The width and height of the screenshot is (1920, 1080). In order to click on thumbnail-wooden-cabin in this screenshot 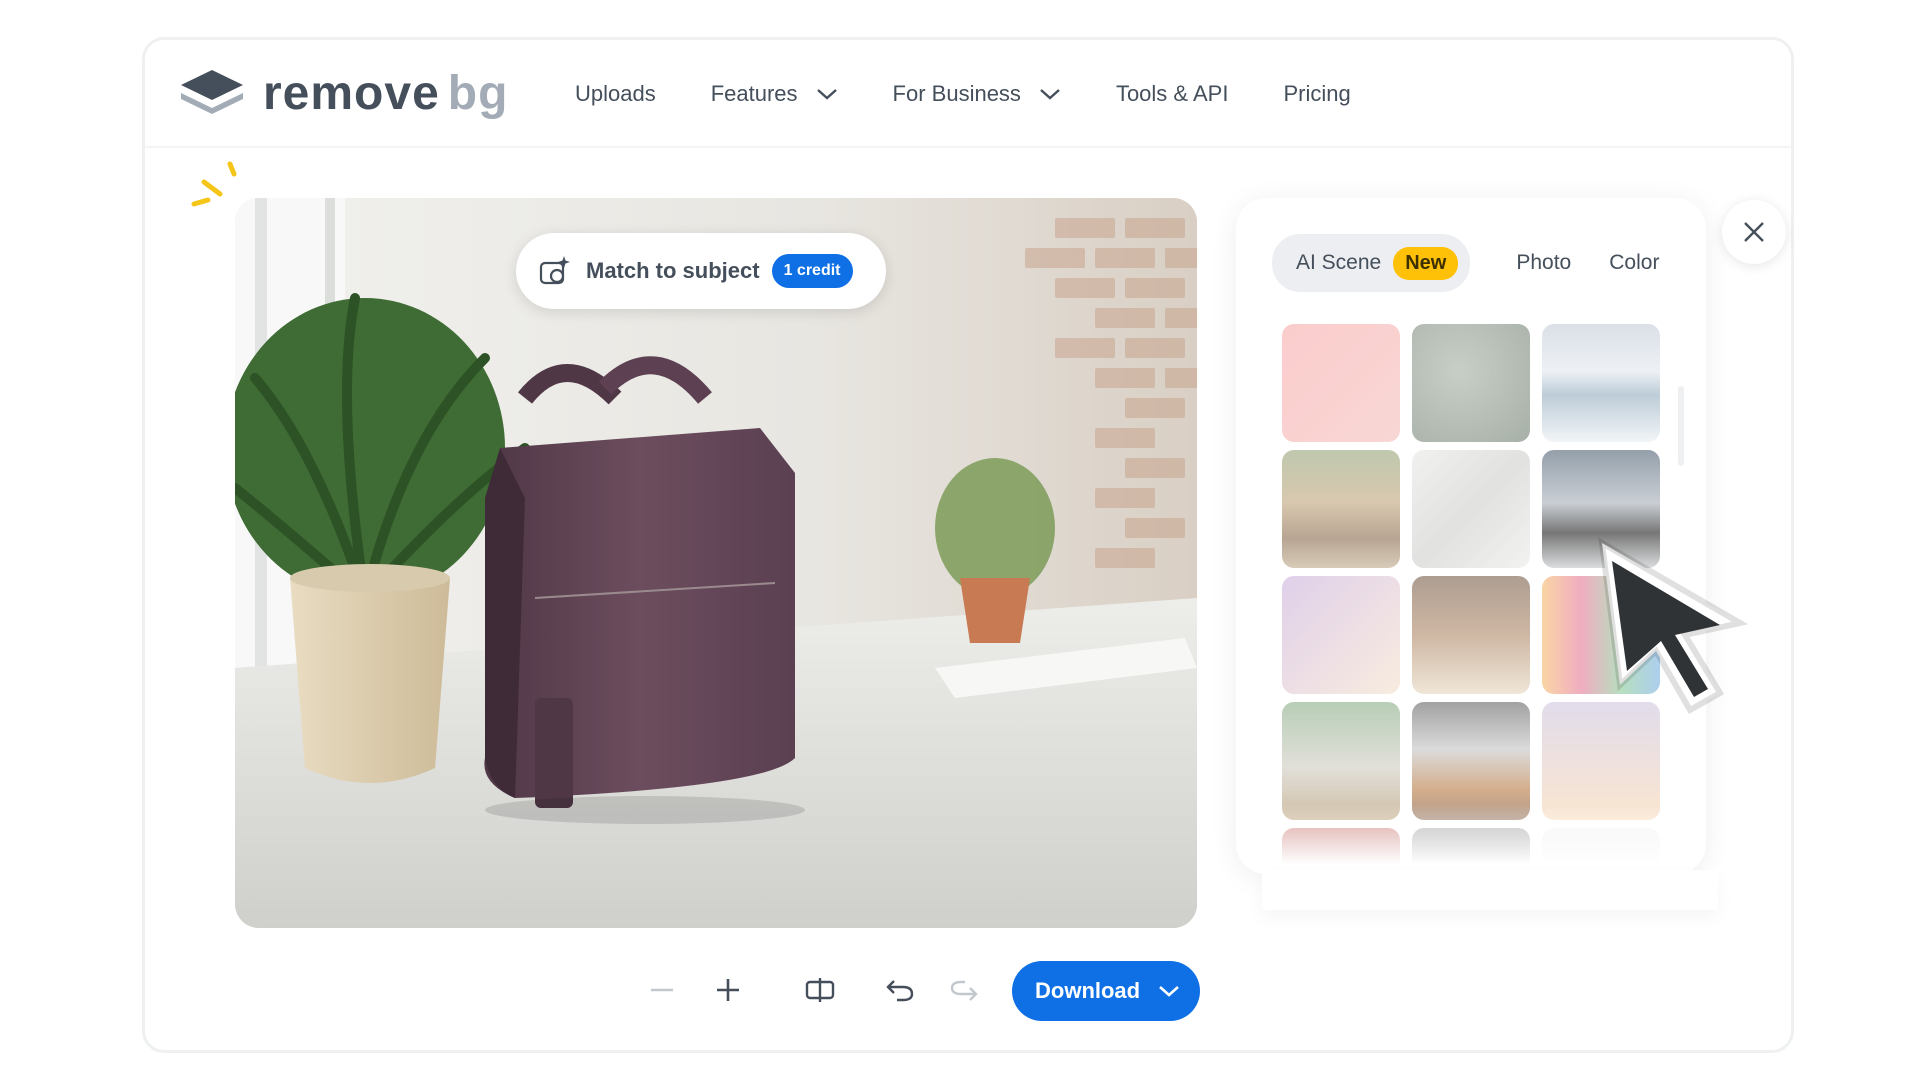, I will do `click(1341, 509)`.